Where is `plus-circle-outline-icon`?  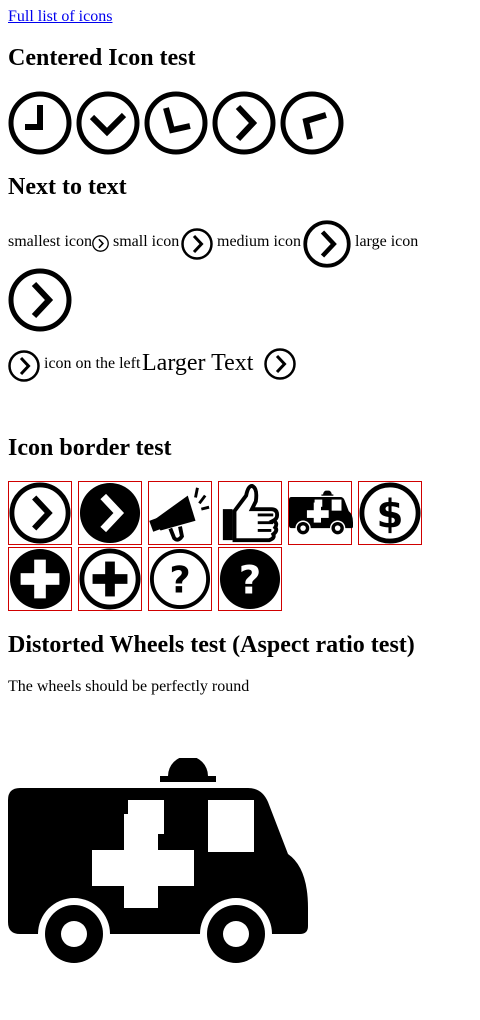
plus-circle-outline-icon is located at coordinates (110, 579).